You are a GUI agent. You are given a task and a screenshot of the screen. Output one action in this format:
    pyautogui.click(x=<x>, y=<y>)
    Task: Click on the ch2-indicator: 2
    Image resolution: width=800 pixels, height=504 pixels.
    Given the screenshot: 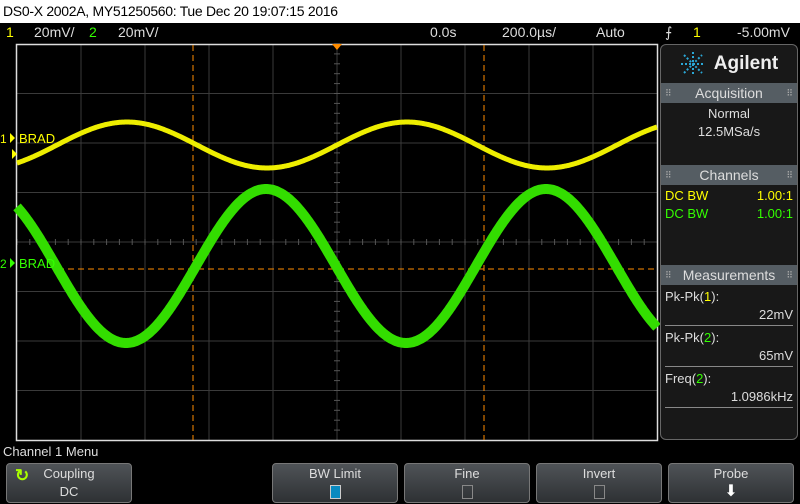 What is the action you would take?
    pyautogui.click(x=93, y=32)
    